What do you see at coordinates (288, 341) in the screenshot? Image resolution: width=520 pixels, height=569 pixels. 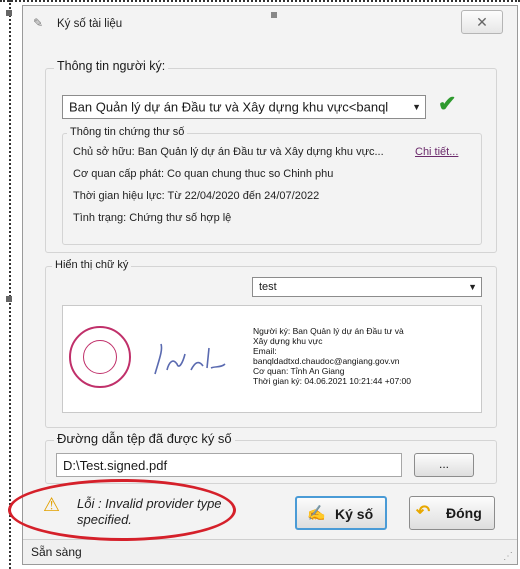 I see `preview-signer-cont: Xây dựng khu vực` at bounding box center [288, 341].